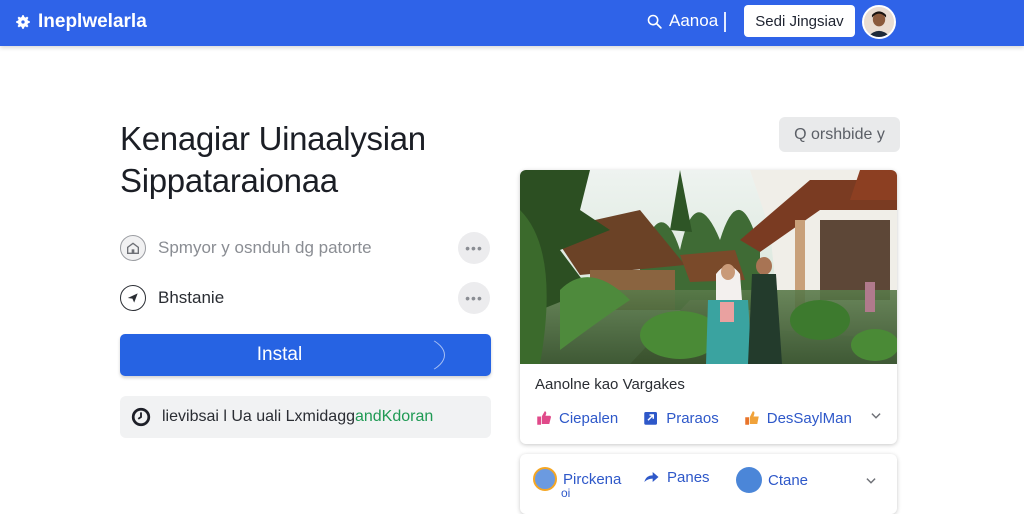  Describe the element at coordinates (265, 247) in the screenshot. I see `list-item-label: Spmyor y osnduh dg patorte` at that location.